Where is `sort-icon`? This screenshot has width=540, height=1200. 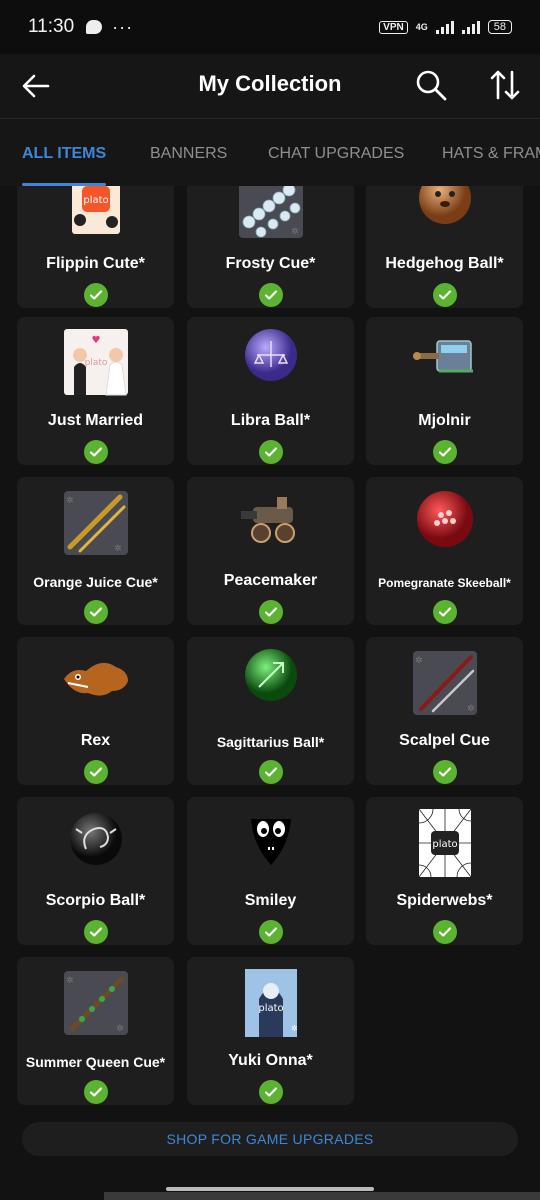 sort-icon is located at coordinates (505, 85).